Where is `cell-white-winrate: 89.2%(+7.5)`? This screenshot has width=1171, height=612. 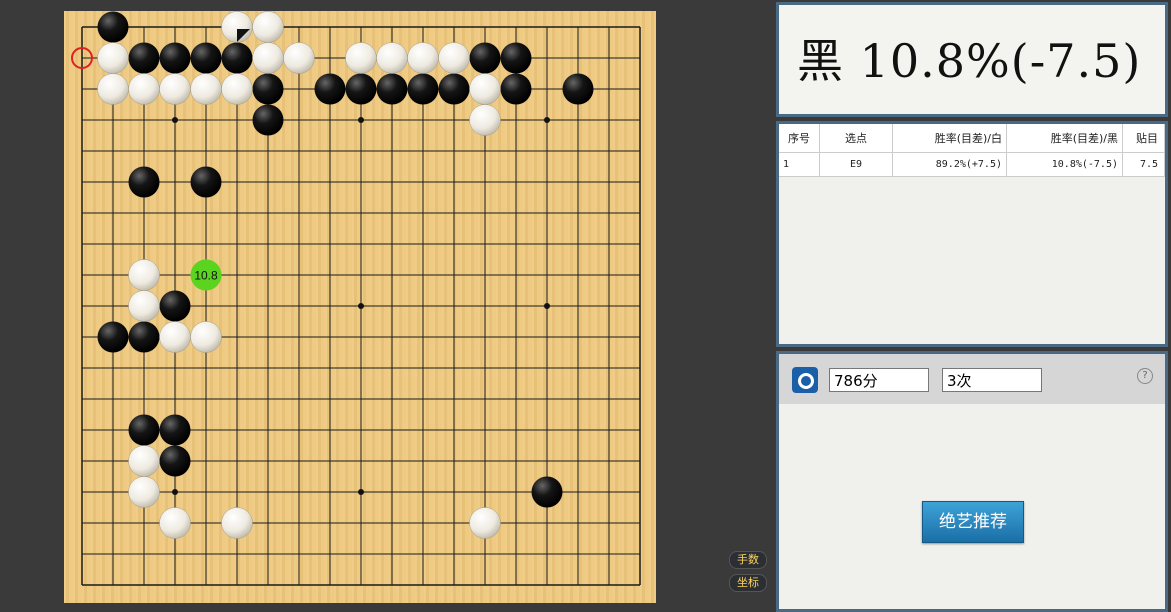 cell-white-winrate: 89.2%(+7.5) is located at coordinates (949, 164).